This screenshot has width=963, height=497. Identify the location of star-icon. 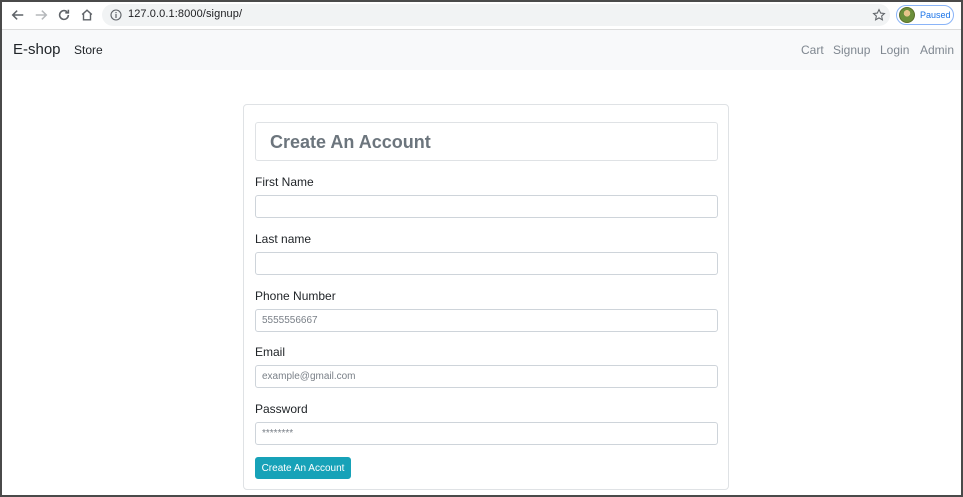
(879, 15).